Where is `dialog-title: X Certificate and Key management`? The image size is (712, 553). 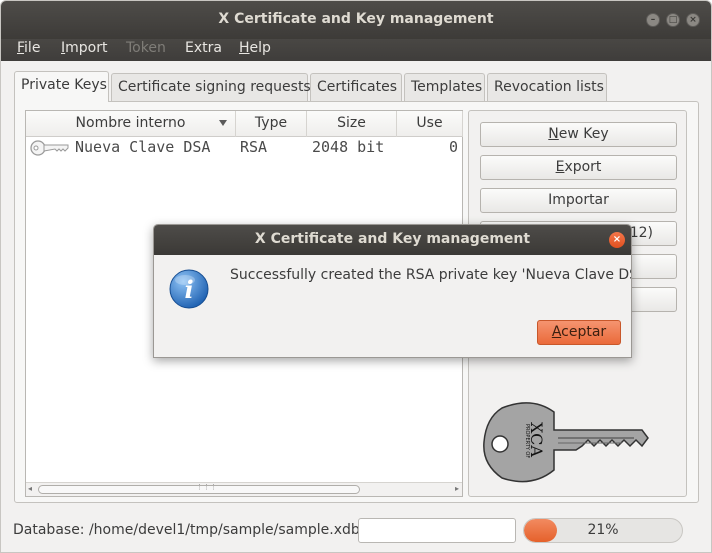
dialog-title: X Certificate and Key management is located at coordinates (392, 240).